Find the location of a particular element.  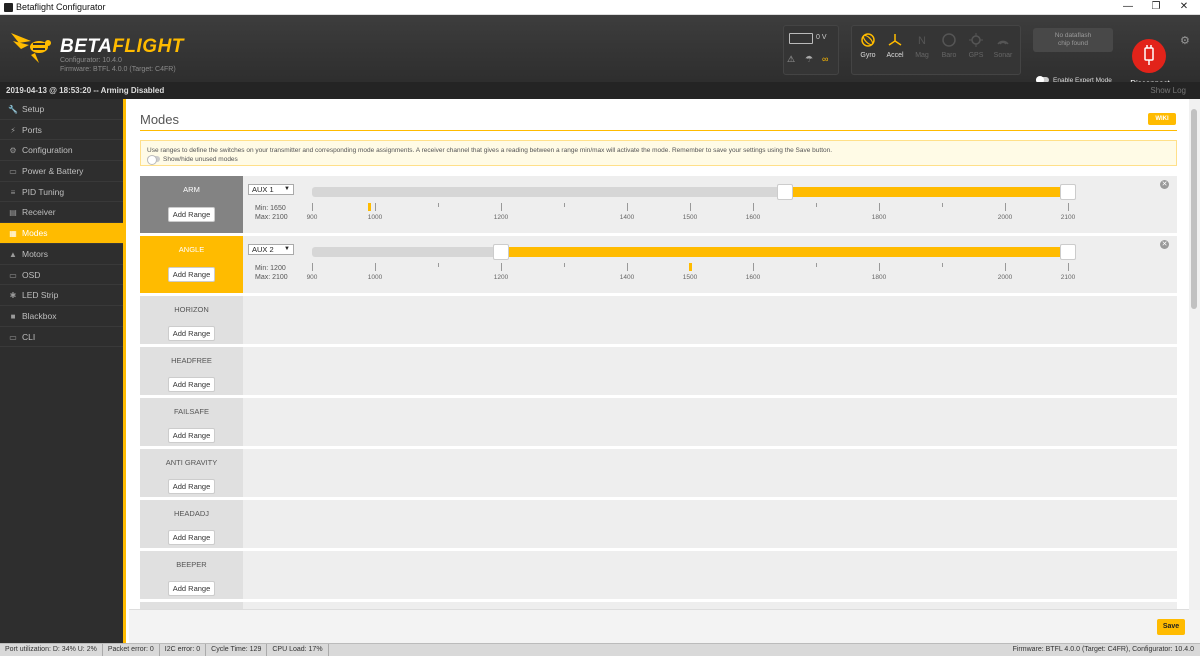

scale-tick-label: 1000 is located at coordinates (375, 217).